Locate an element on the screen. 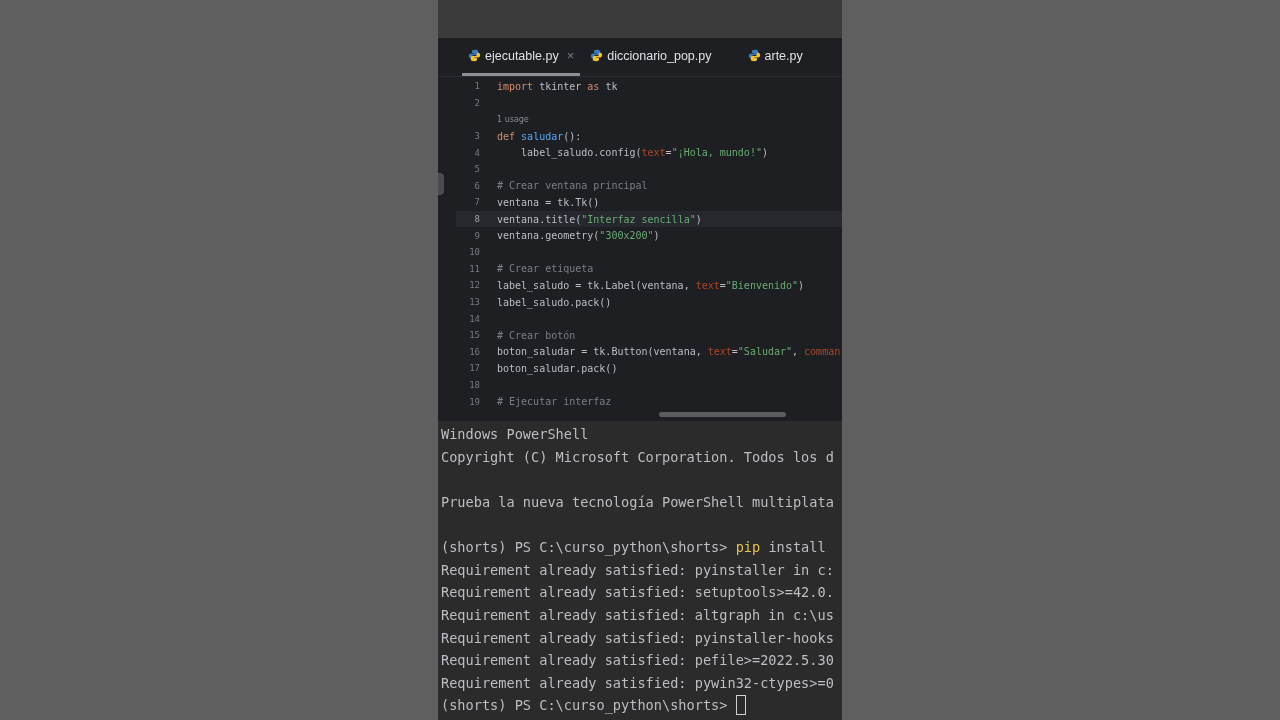  line-number: 13 is located at coordinates (474, 302).